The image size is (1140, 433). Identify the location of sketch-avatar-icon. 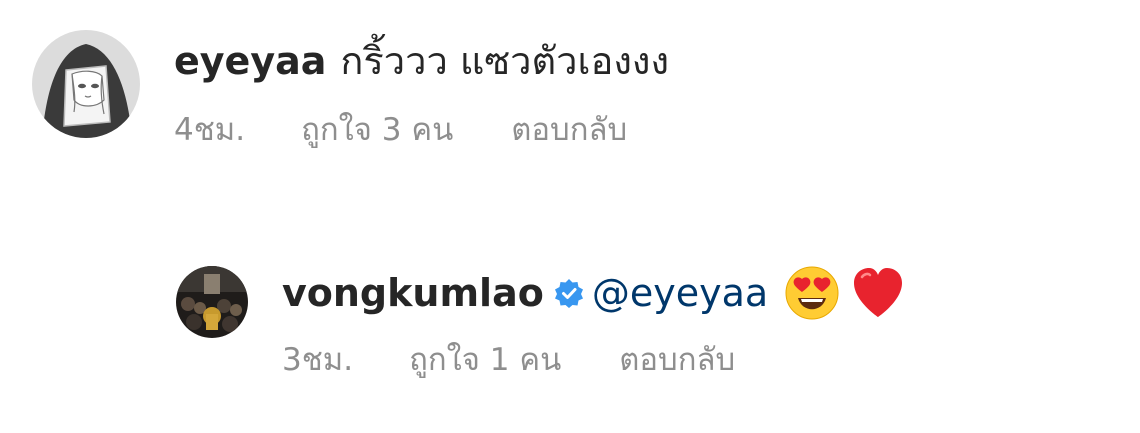
(86, 84).